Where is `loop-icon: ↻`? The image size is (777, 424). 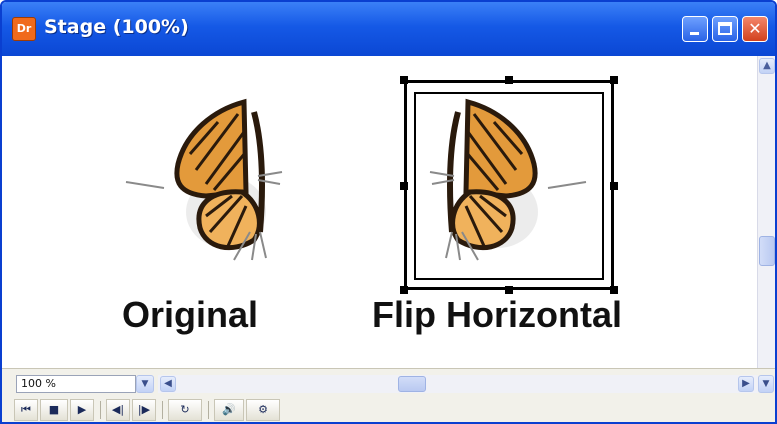
loop-icon: ↻ is located at coordinates (185, 409).